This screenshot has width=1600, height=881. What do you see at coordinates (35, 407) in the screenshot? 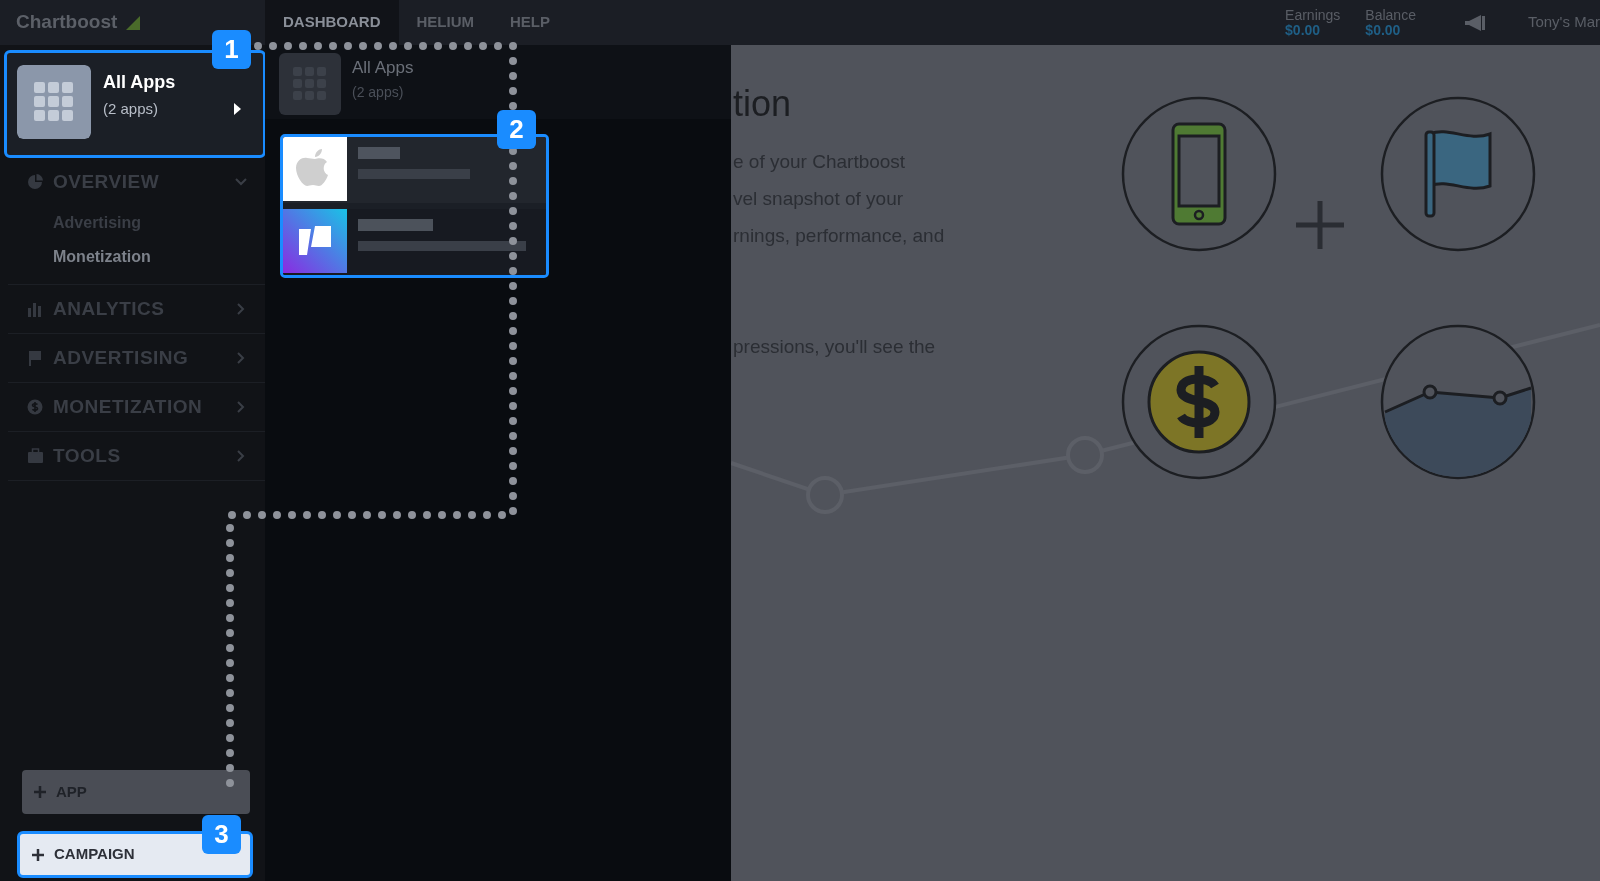
I see `dollar-icon` at bounding box center [35, 407].